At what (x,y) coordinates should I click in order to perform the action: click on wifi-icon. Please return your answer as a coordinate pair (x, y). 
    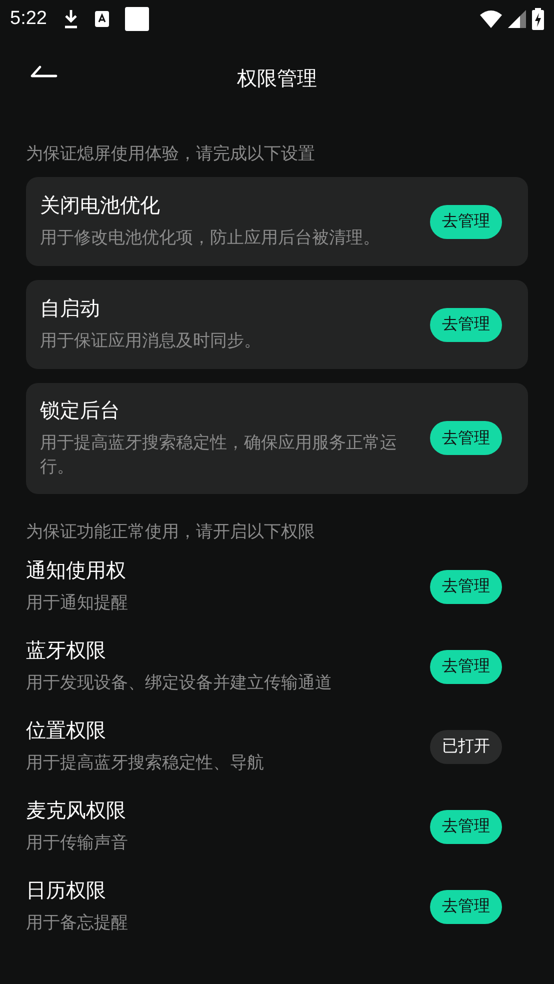
    Looking at the image, I should click on (491, 19).